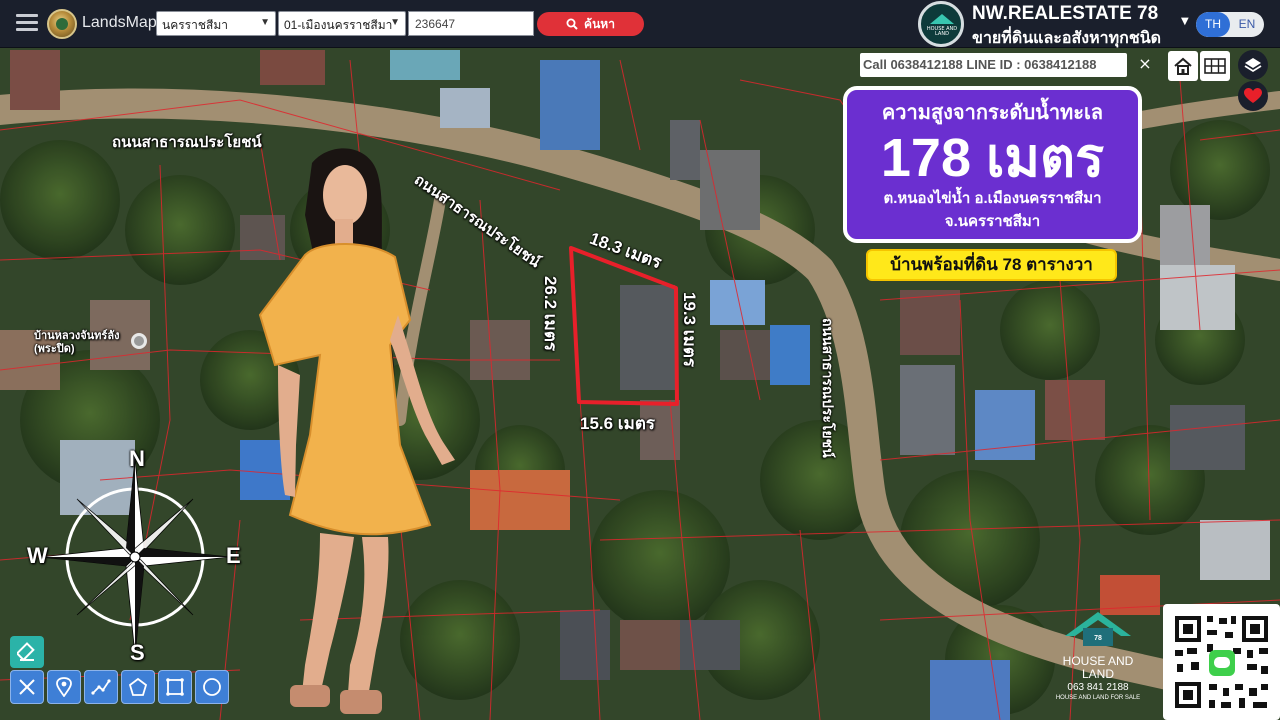 The width and height of the screenshot is (1280, 720). What do you see at coordinates (195, 25) in the screenshot?
I see `province-select-value: นครราชสีมา` at bounding box center [195, 25].